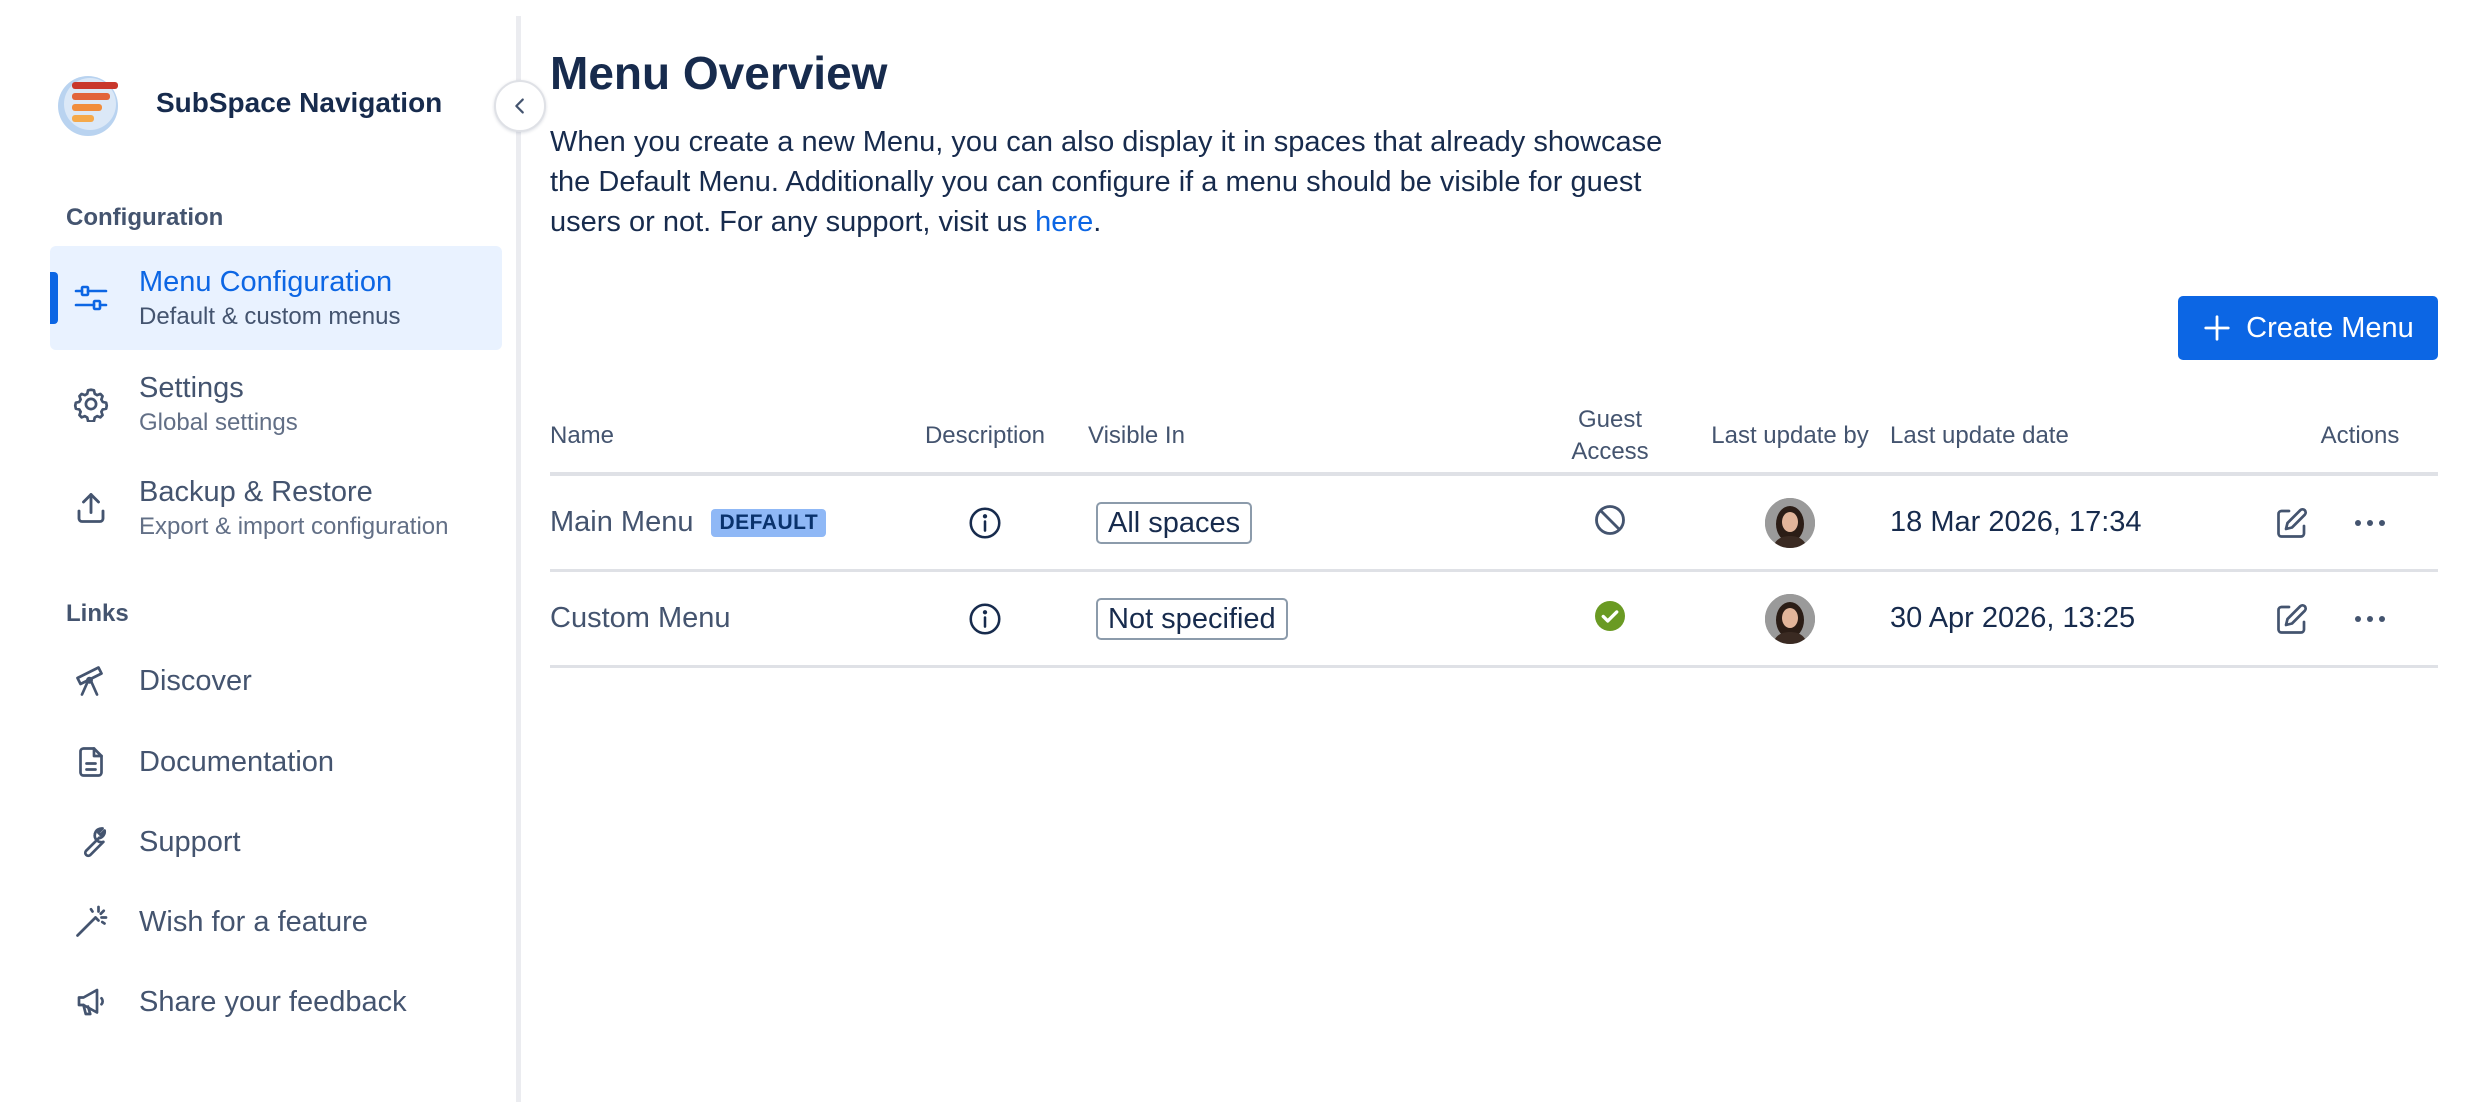  Describe the element at coordinates (91, 404) in the screenshot. I see `gear-icon` at that location.